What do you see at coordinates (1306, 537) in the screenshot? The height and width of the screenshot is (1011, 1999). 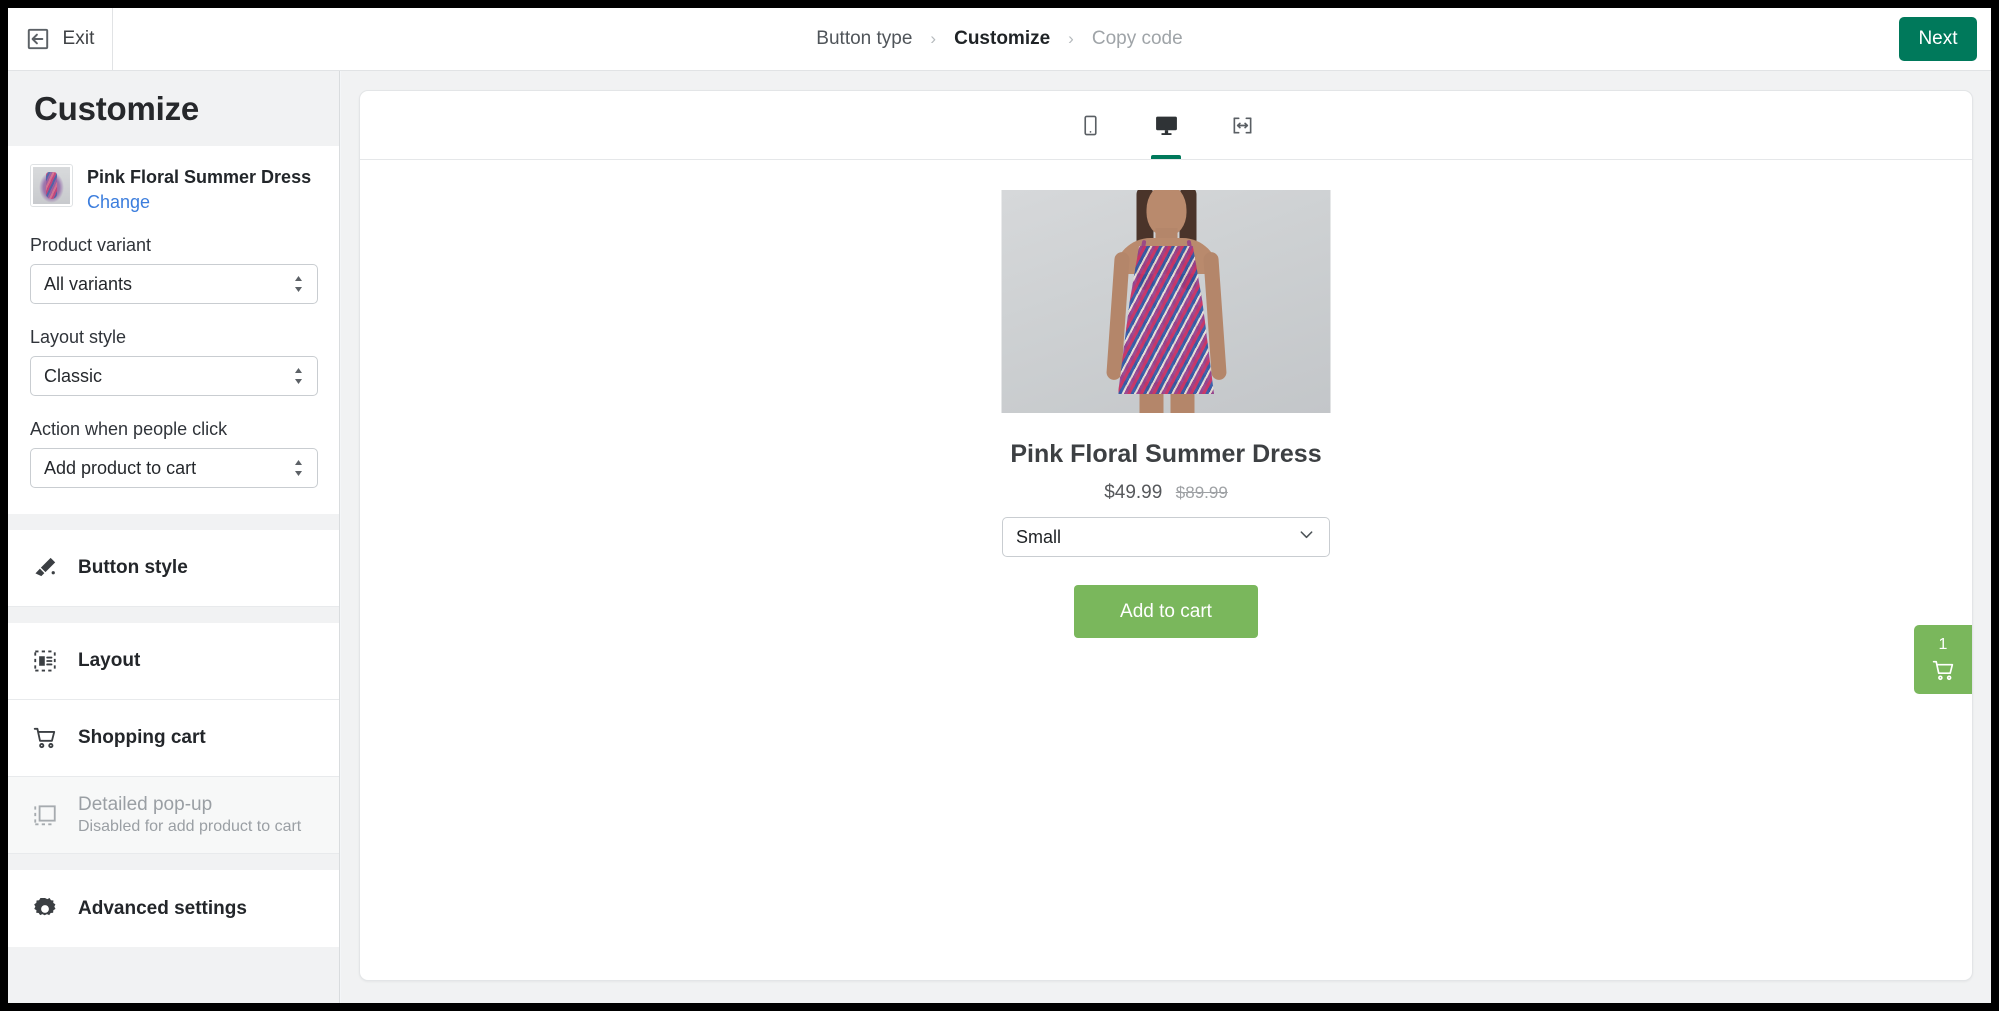 I see `chevron-down-icon` at bounding box center [1306, 537].